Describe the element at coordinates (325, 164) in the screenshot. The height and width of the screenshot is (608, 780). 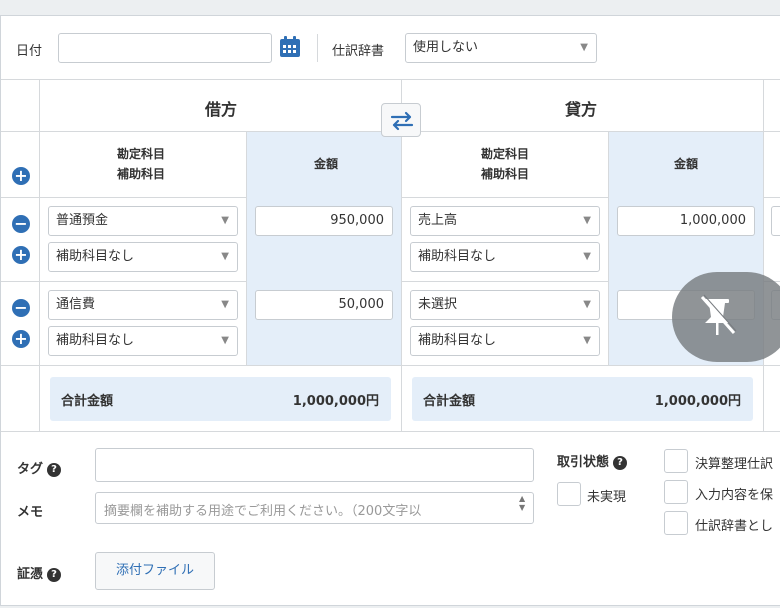
I see `debit-amount-header: 金額` at that location.